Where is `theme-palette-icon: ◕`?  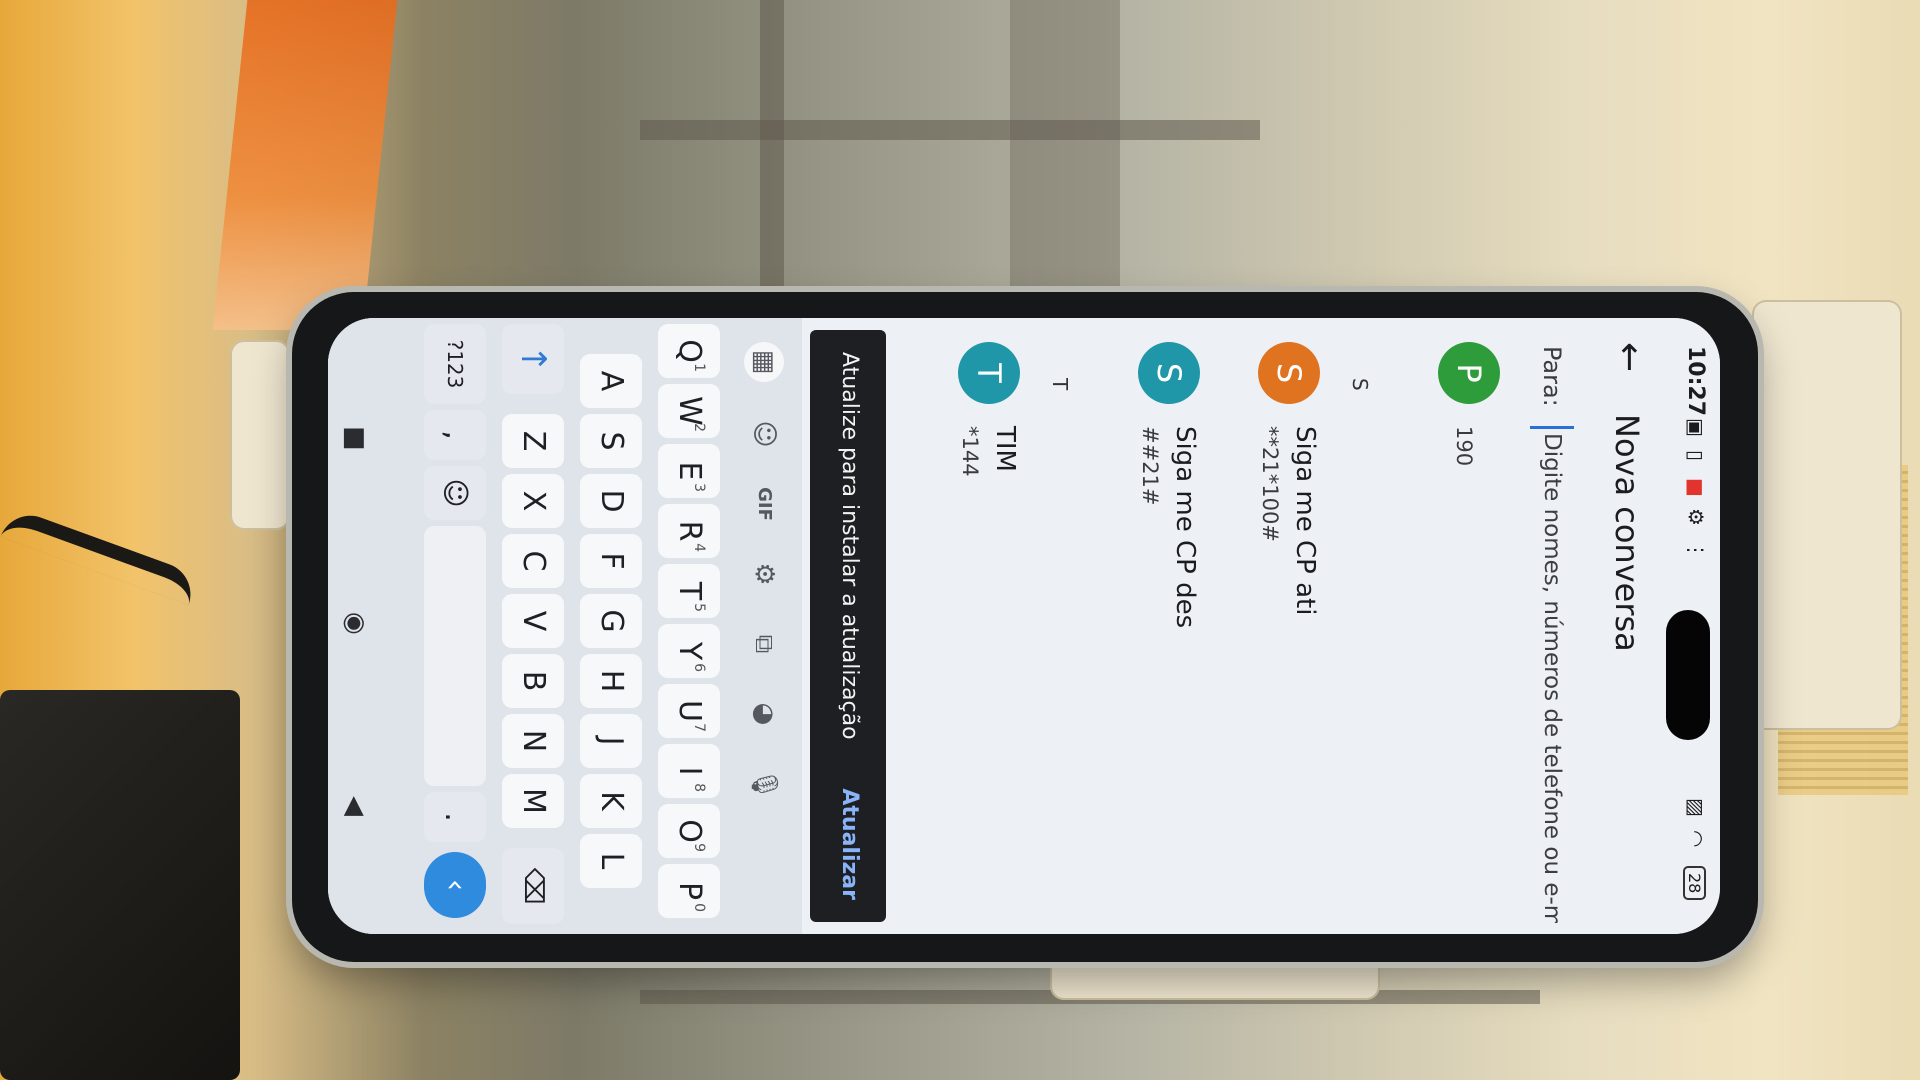 theme-palette-icon: ◕ is located at coordinates (764, 714).